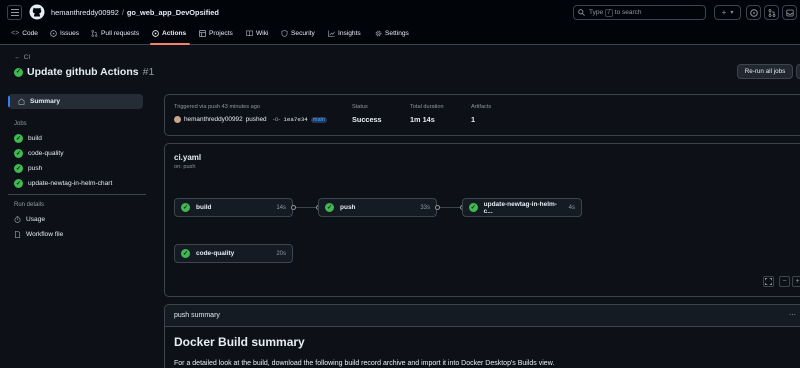 The height and width of the screenshot is (368, 800). I want to click on status-label: Status, so click(360, 107).